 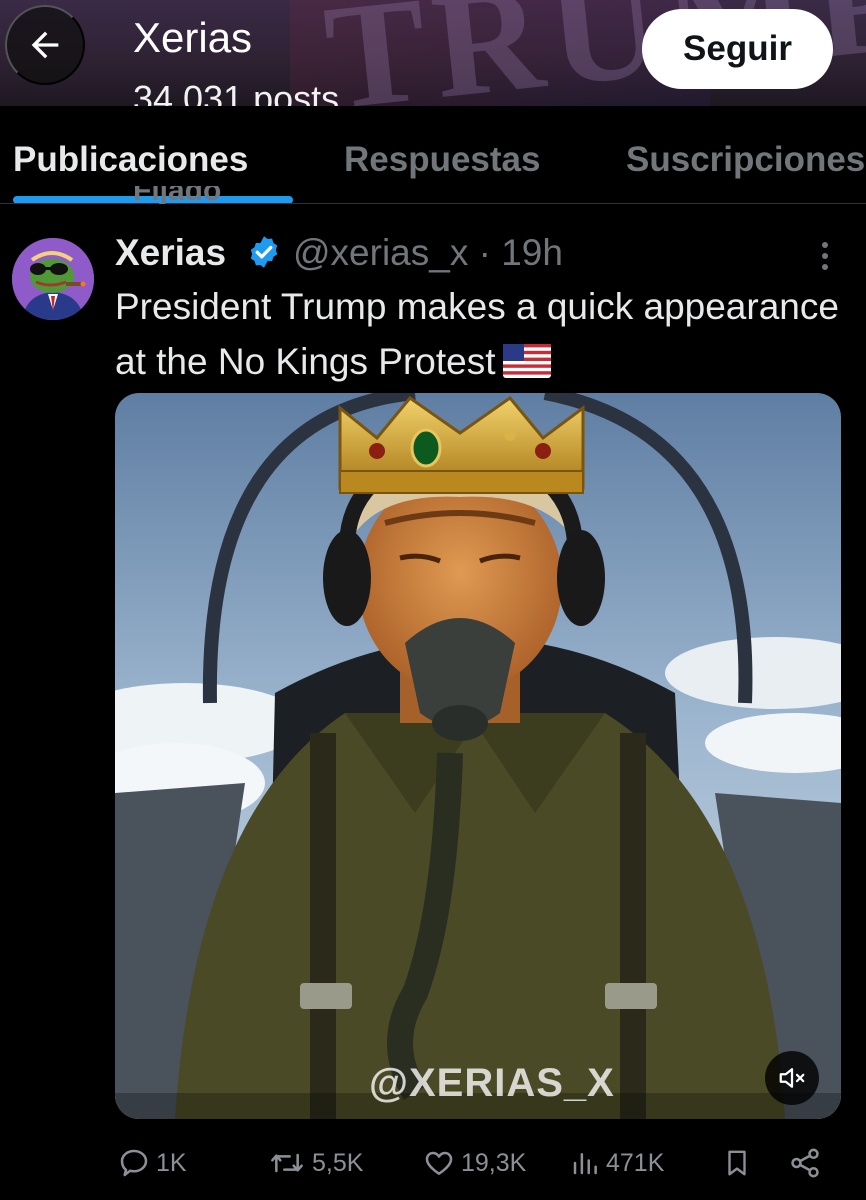 What do you see at coordinates (527, 361) in the screenshot?
I see `us-flag-icon` at bounding box center [527, 361].